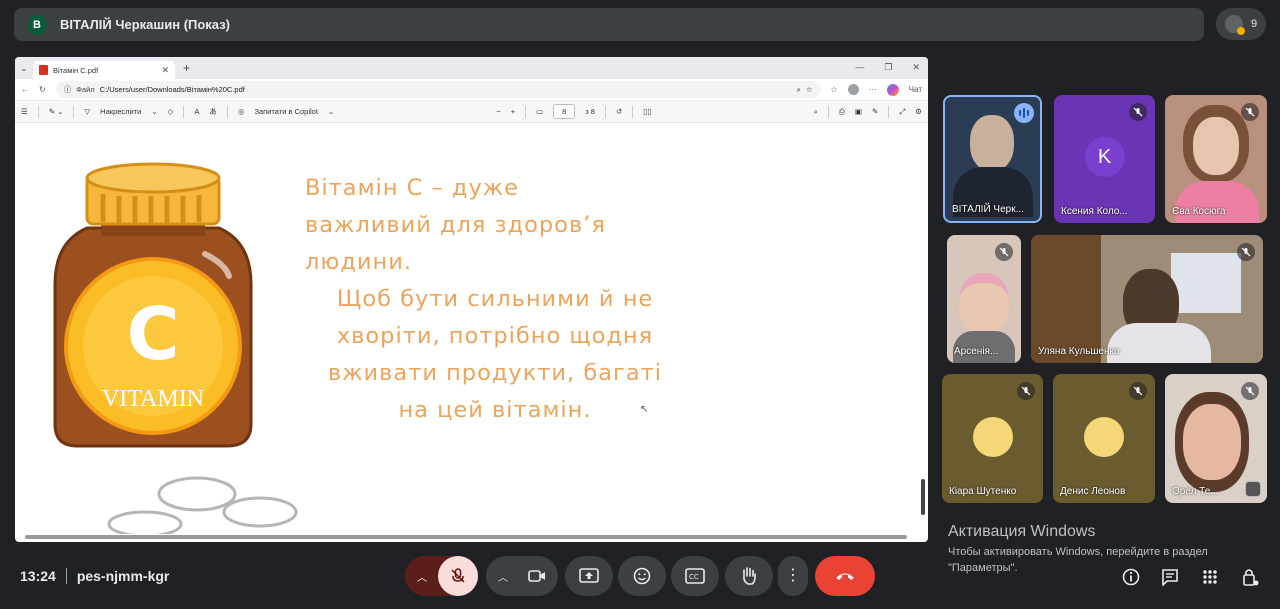 The width and height of the screenshot is (1280, 609). I want to click on page-total: з 8, so click(590, 111).